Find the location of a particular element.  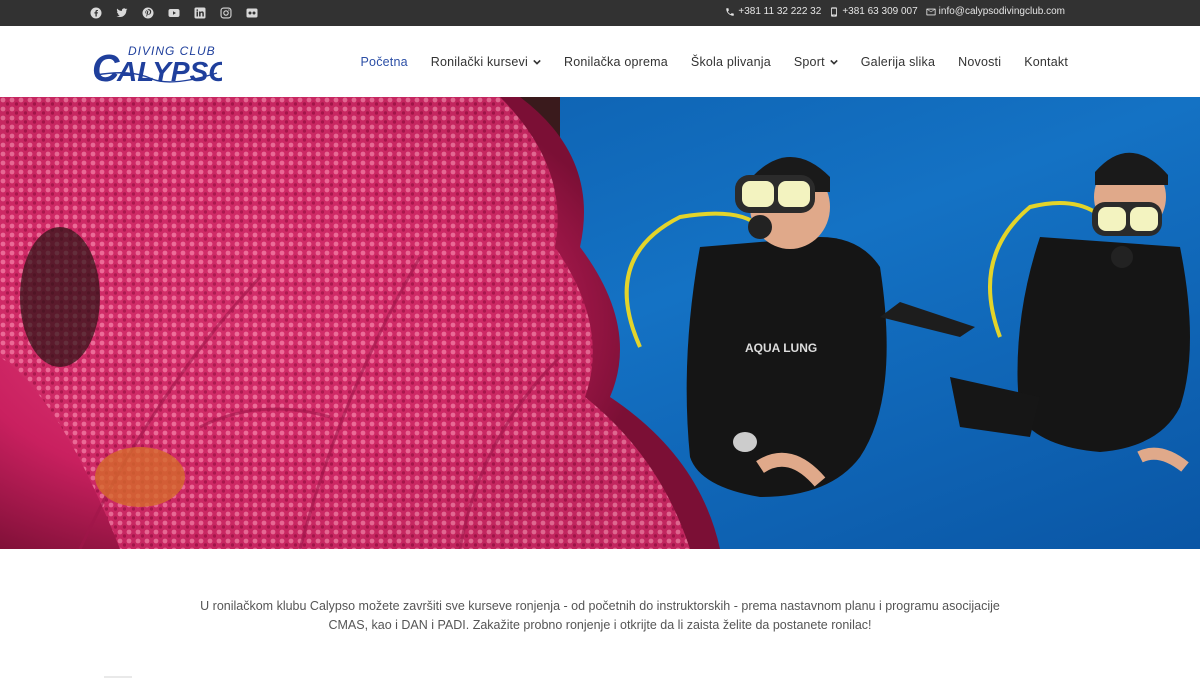

phone-link-2: +381 63 309 007 is located at coordinates (873, 11).